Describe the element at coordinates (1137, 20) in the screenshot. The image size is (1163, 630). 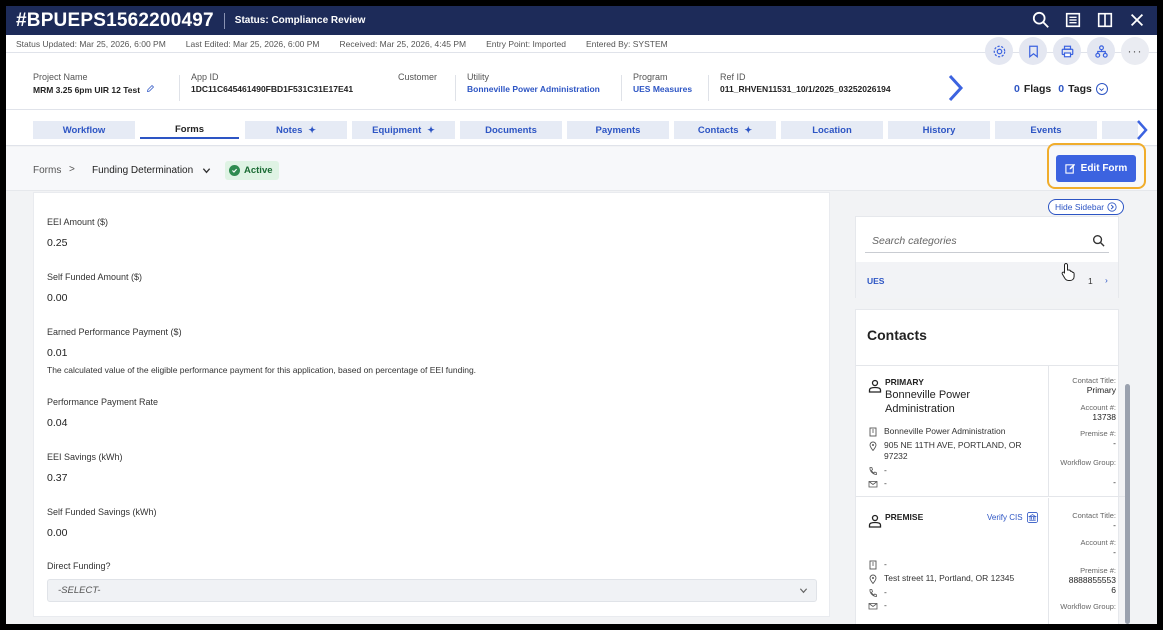
I see `close-icon` at that location.